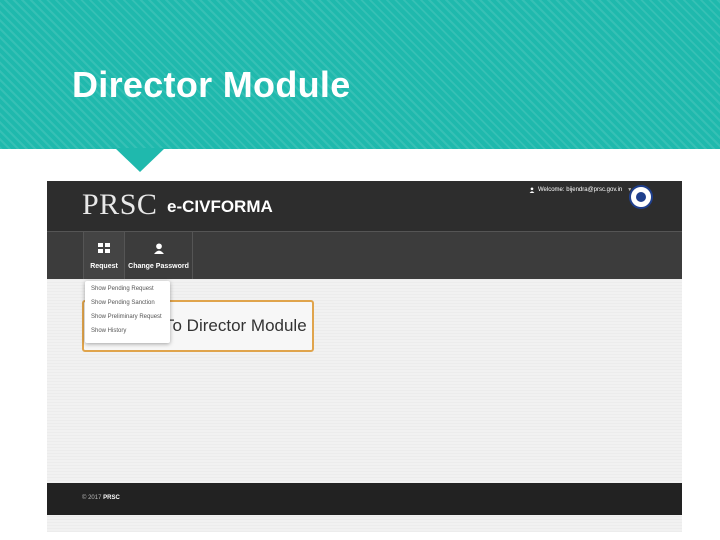 The width and height of the screenshot is (720, 540). What do you see at coordinates (158, 266) in the screenshot?
I see `nav-change-password-label: Change Password` at bounding box center [158, 266].